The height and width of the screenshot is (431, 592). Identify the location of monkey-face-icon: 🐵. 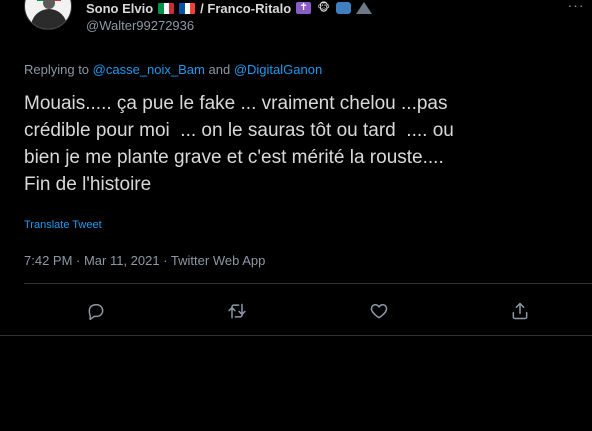
(324, 8).